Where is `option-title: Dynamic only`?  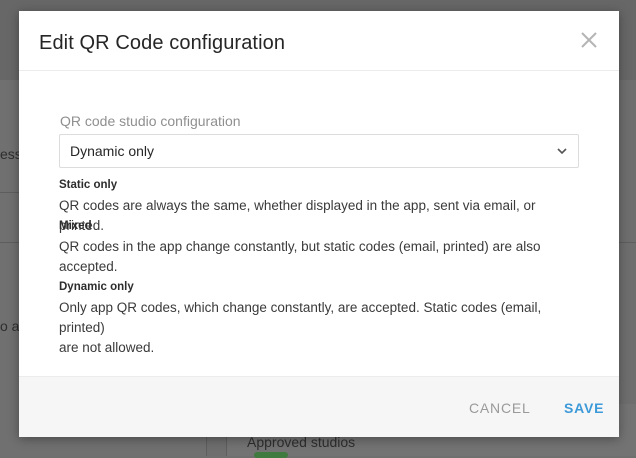
option-title: Dynamic only is located at coordinates (96, 287).